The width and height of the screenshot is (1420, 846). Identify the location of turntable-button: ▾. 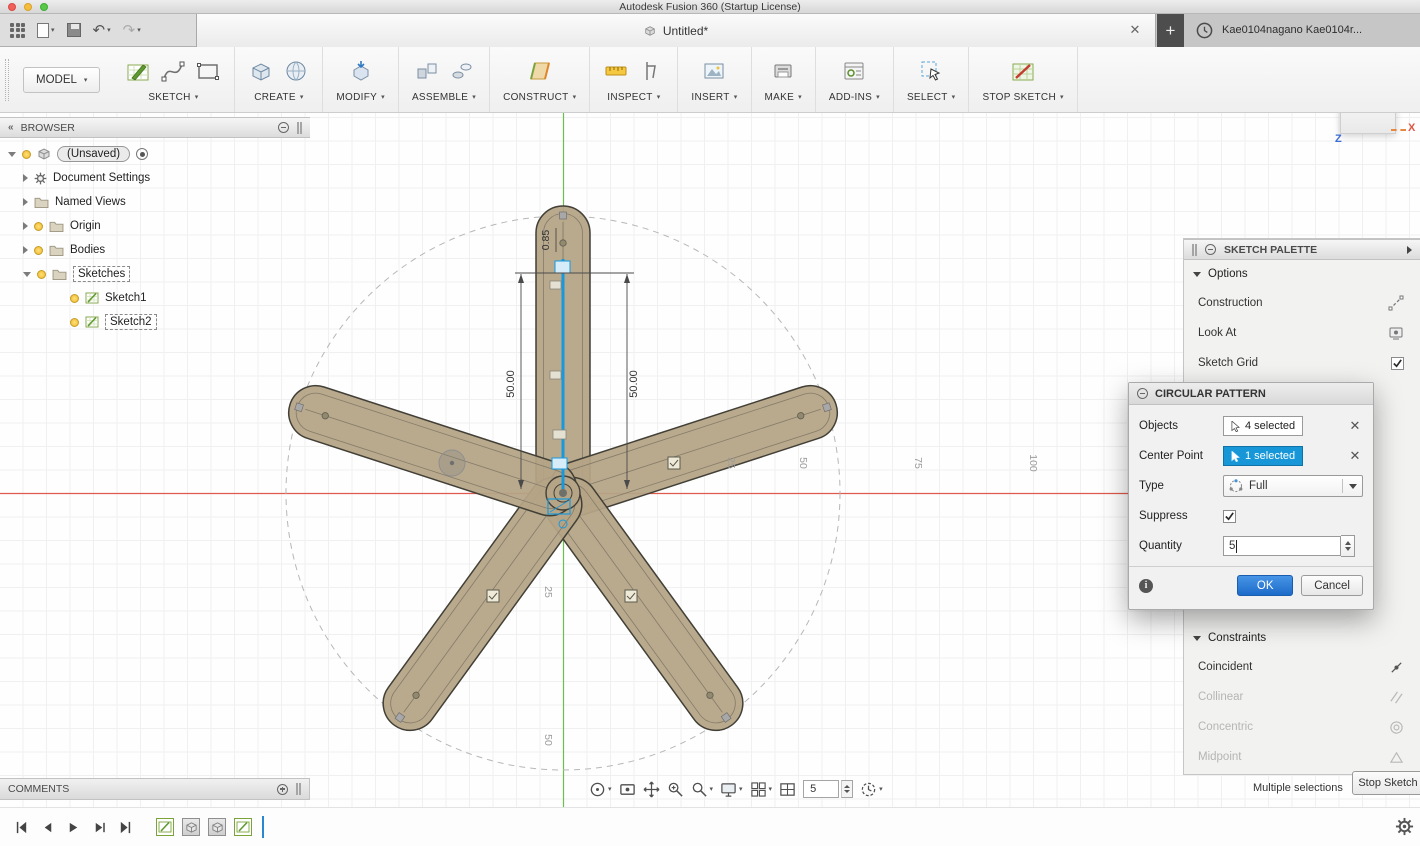
(871, 789).